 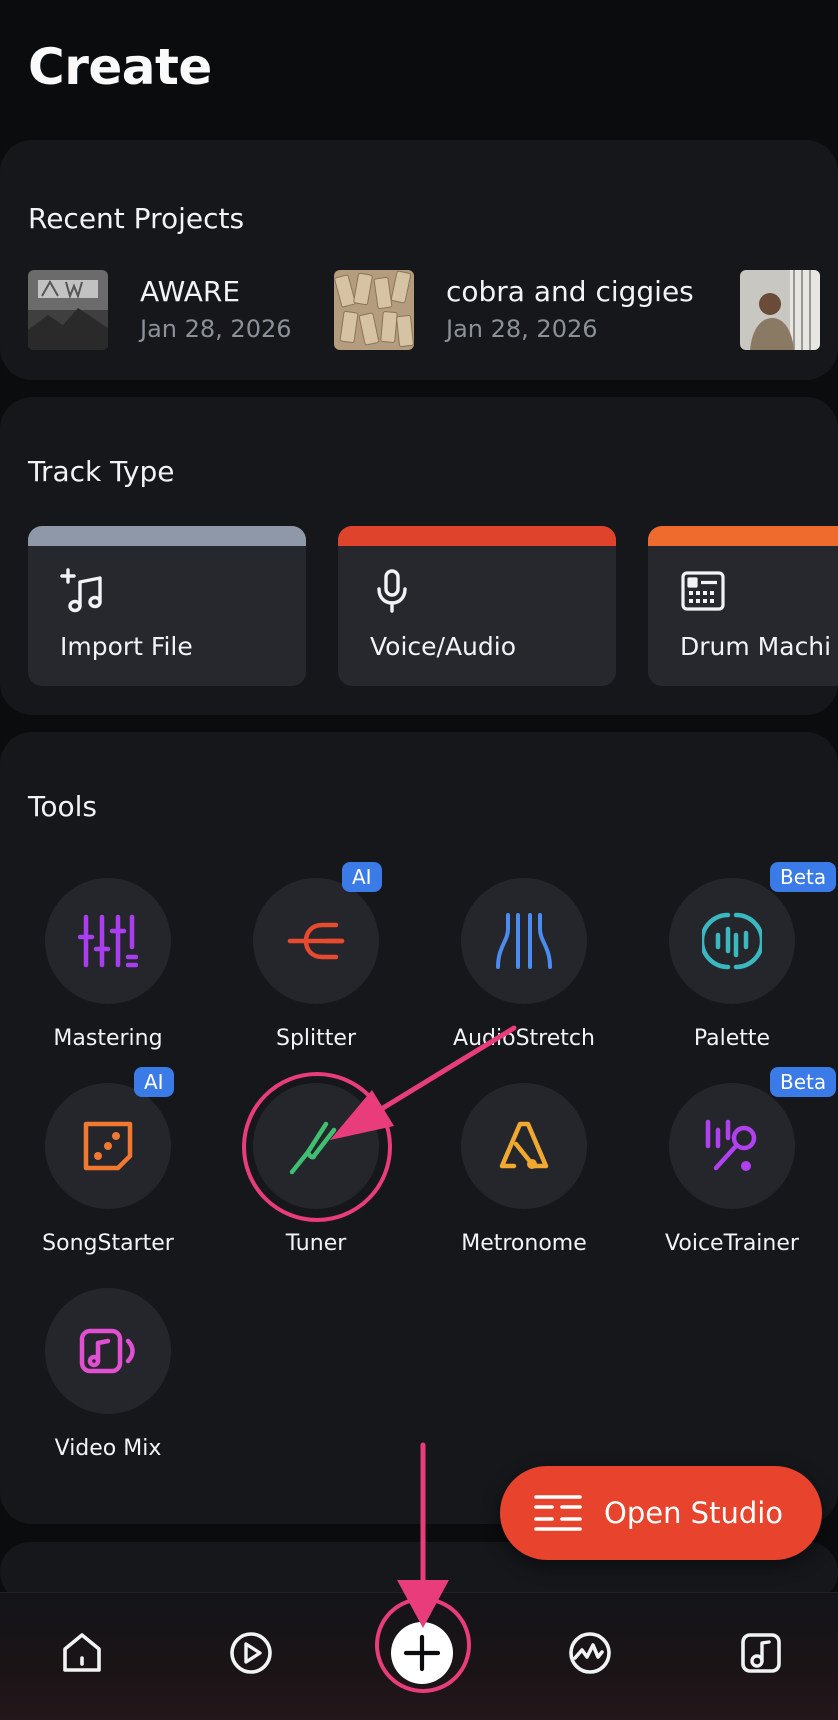 I want to click on project-thumbnail-third, so click(x=780, y=310).